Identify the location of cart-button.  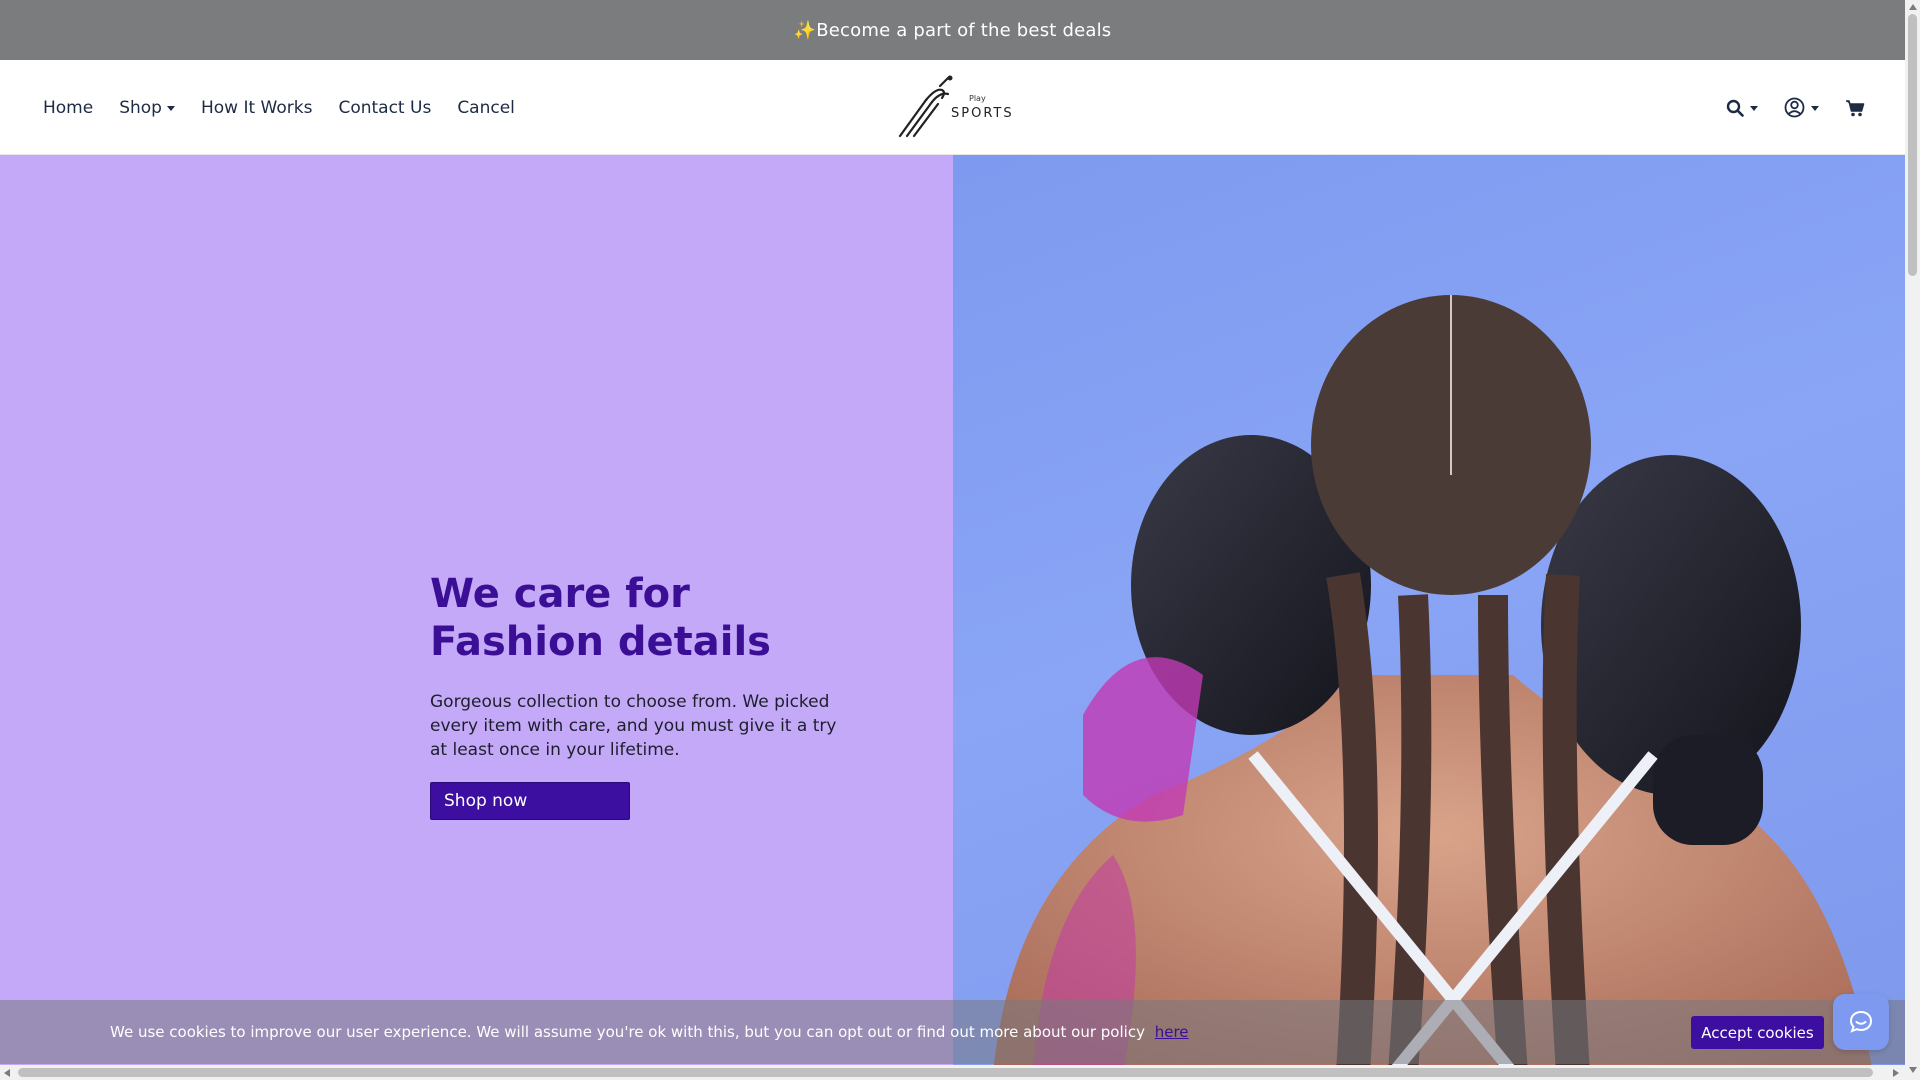
(1855, 108).